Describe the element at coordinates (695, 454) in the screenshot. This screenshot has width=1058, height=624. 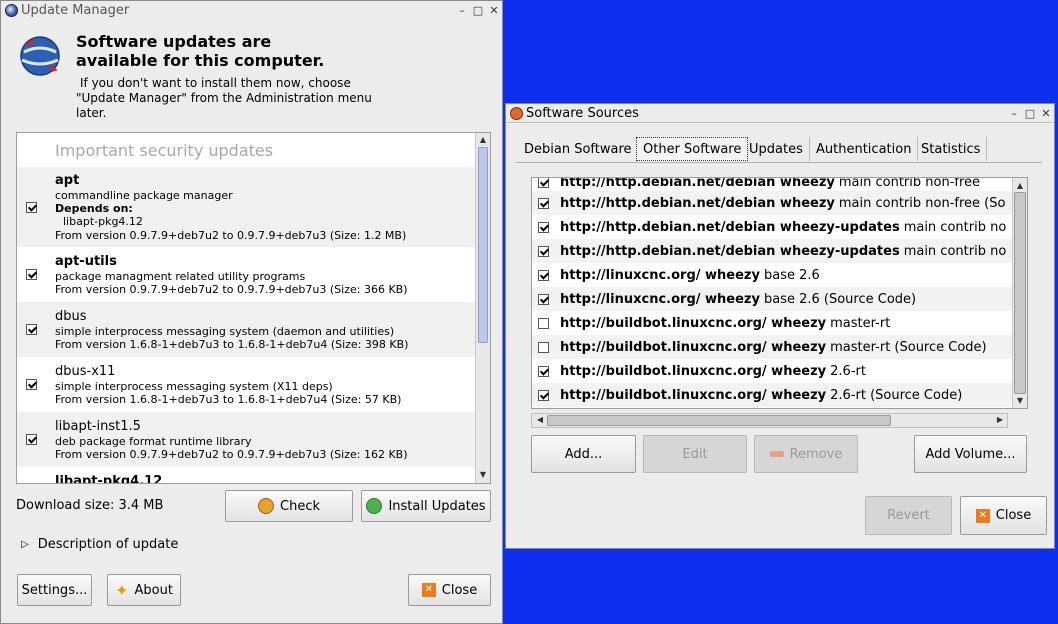
I see `edit-source-button: Edit` at that location.